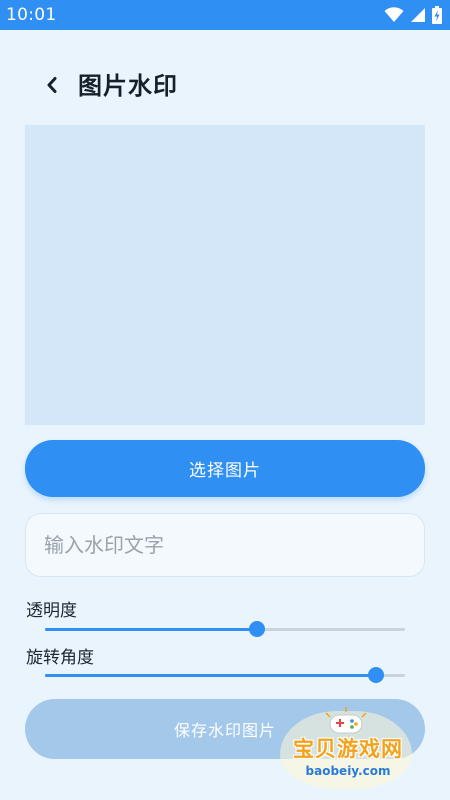 Image resolution: width=450 pixels, height=800 pixels. I want to click on rotation-label: 旋转角度, so click(60, 658).